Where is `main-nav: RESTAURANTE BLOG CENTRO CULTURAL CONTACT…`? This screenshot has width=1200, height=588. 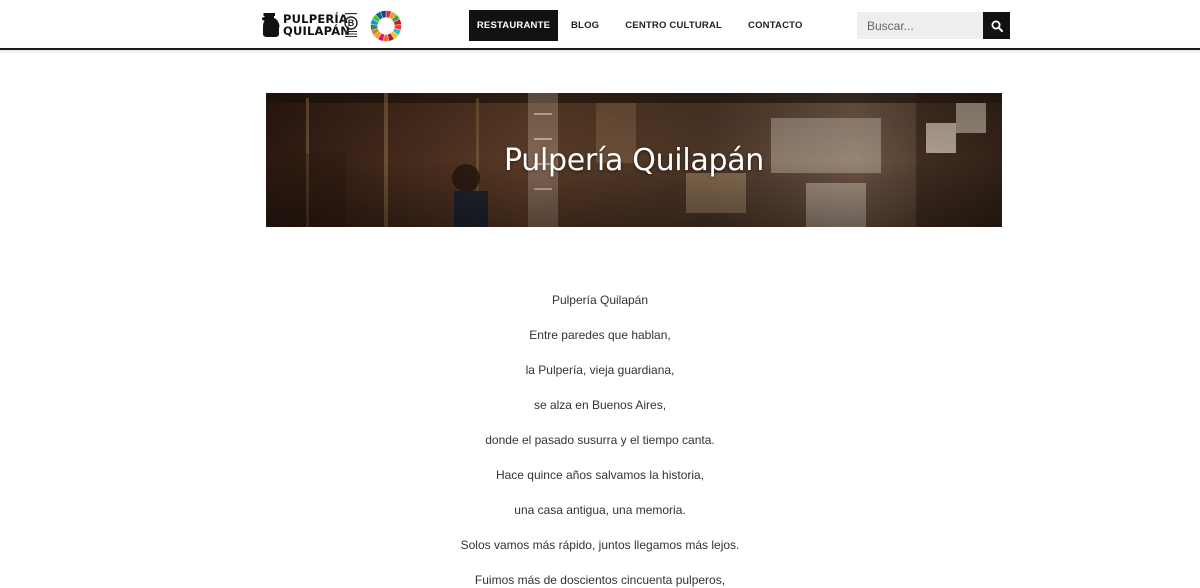
main-nav: RESTAURANTE BLOG CENTRO CULTURAL CONTACT… is located at coordinates (642, 25).